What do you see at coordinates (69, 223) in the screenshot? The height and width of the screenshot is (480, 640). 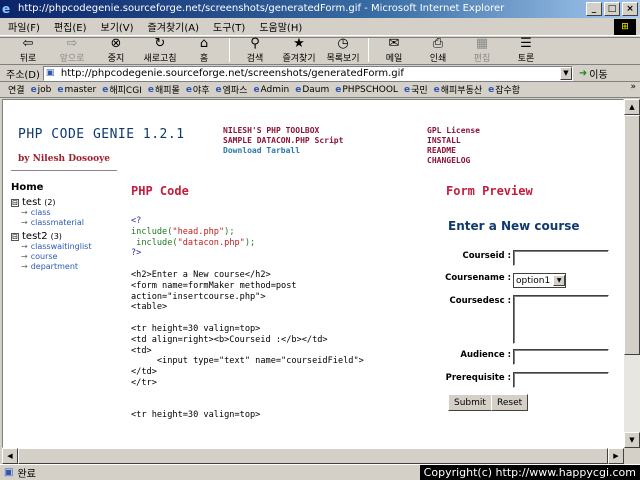 I see `sidebar-item-classmaterial: → classmaterial` at bounding box center [69, 223].